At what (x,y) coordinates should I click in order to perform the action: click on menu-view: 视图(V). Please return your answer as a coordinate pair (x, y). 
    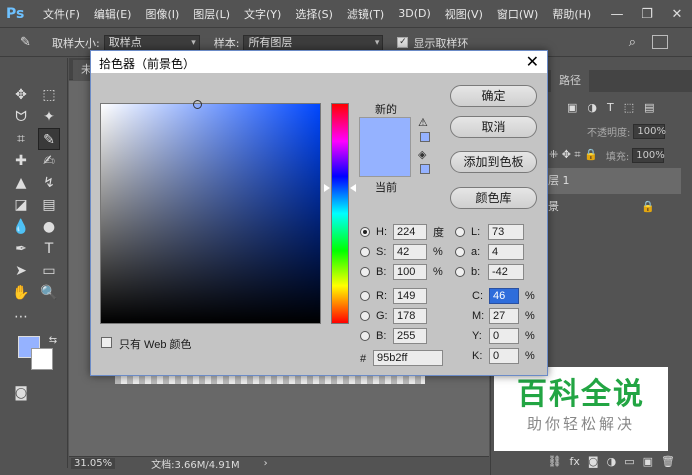
    Looking at the image, I should click on (464, 14).